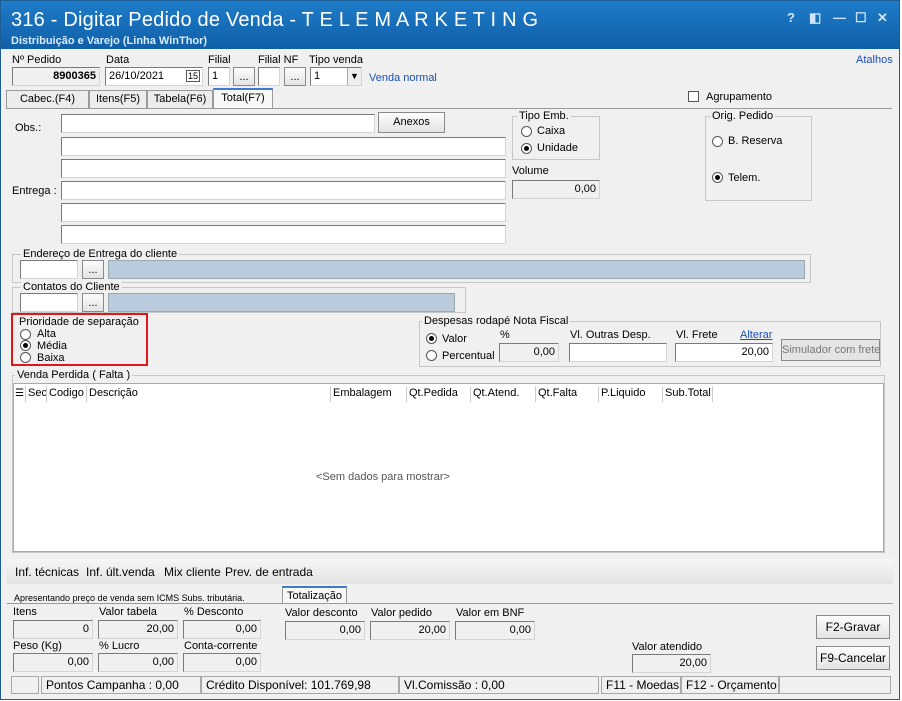 The width and height of the screenshot is (902, 701). What do you see at coordinates (717, 177) in the screenshot?
I see `telem-radio` at bounding box center [717, 177].